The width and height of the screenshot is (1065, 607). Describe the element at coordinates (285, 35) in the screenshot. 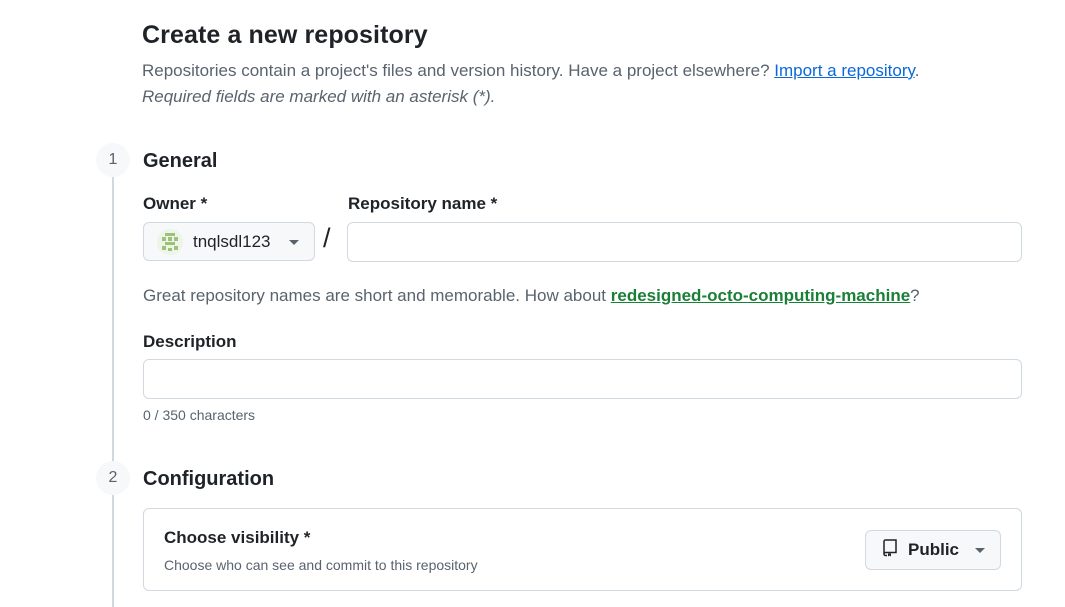

I see `page-title: Create a new repository` at that location.